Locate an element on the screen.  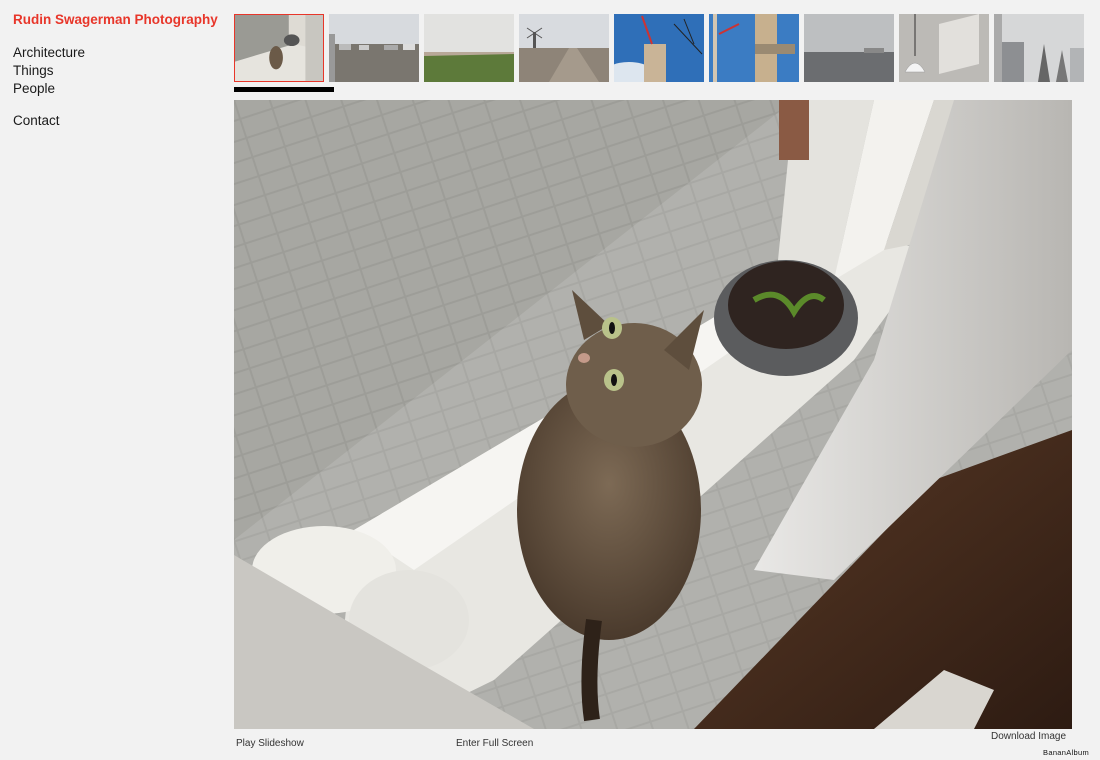
bananalbum-branding: BananAlbum is located at coordinates (1066, 752).